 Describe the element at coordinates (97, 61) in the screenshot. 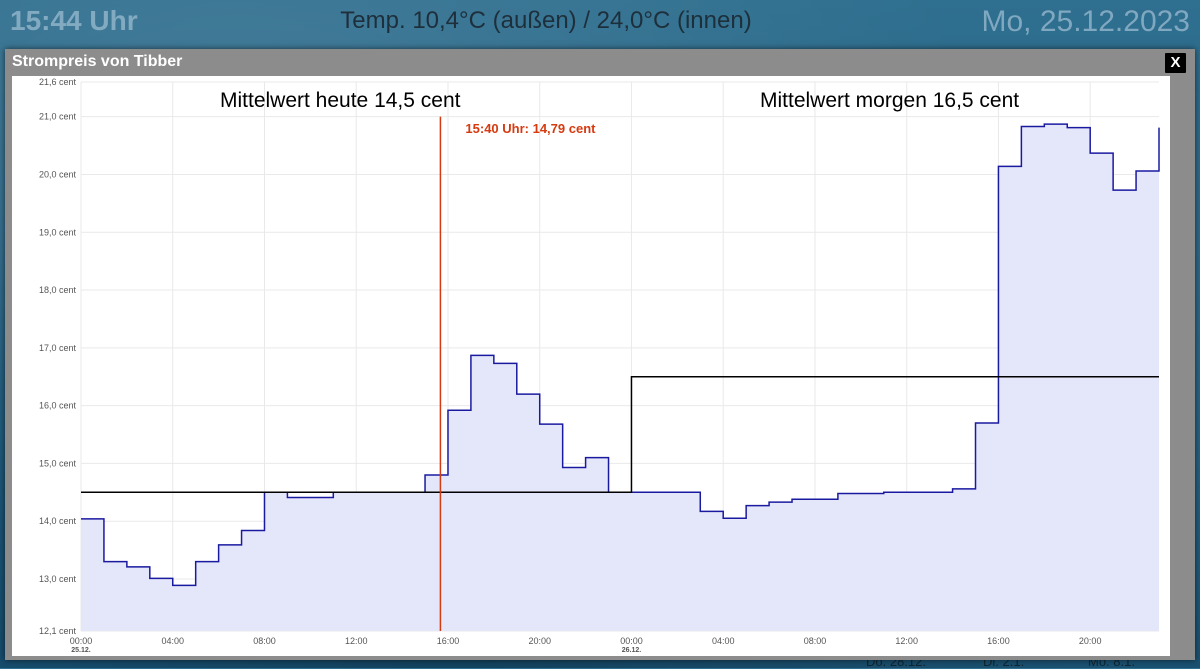

I see `dialog-title: Strompreis von Tibber` at that location.